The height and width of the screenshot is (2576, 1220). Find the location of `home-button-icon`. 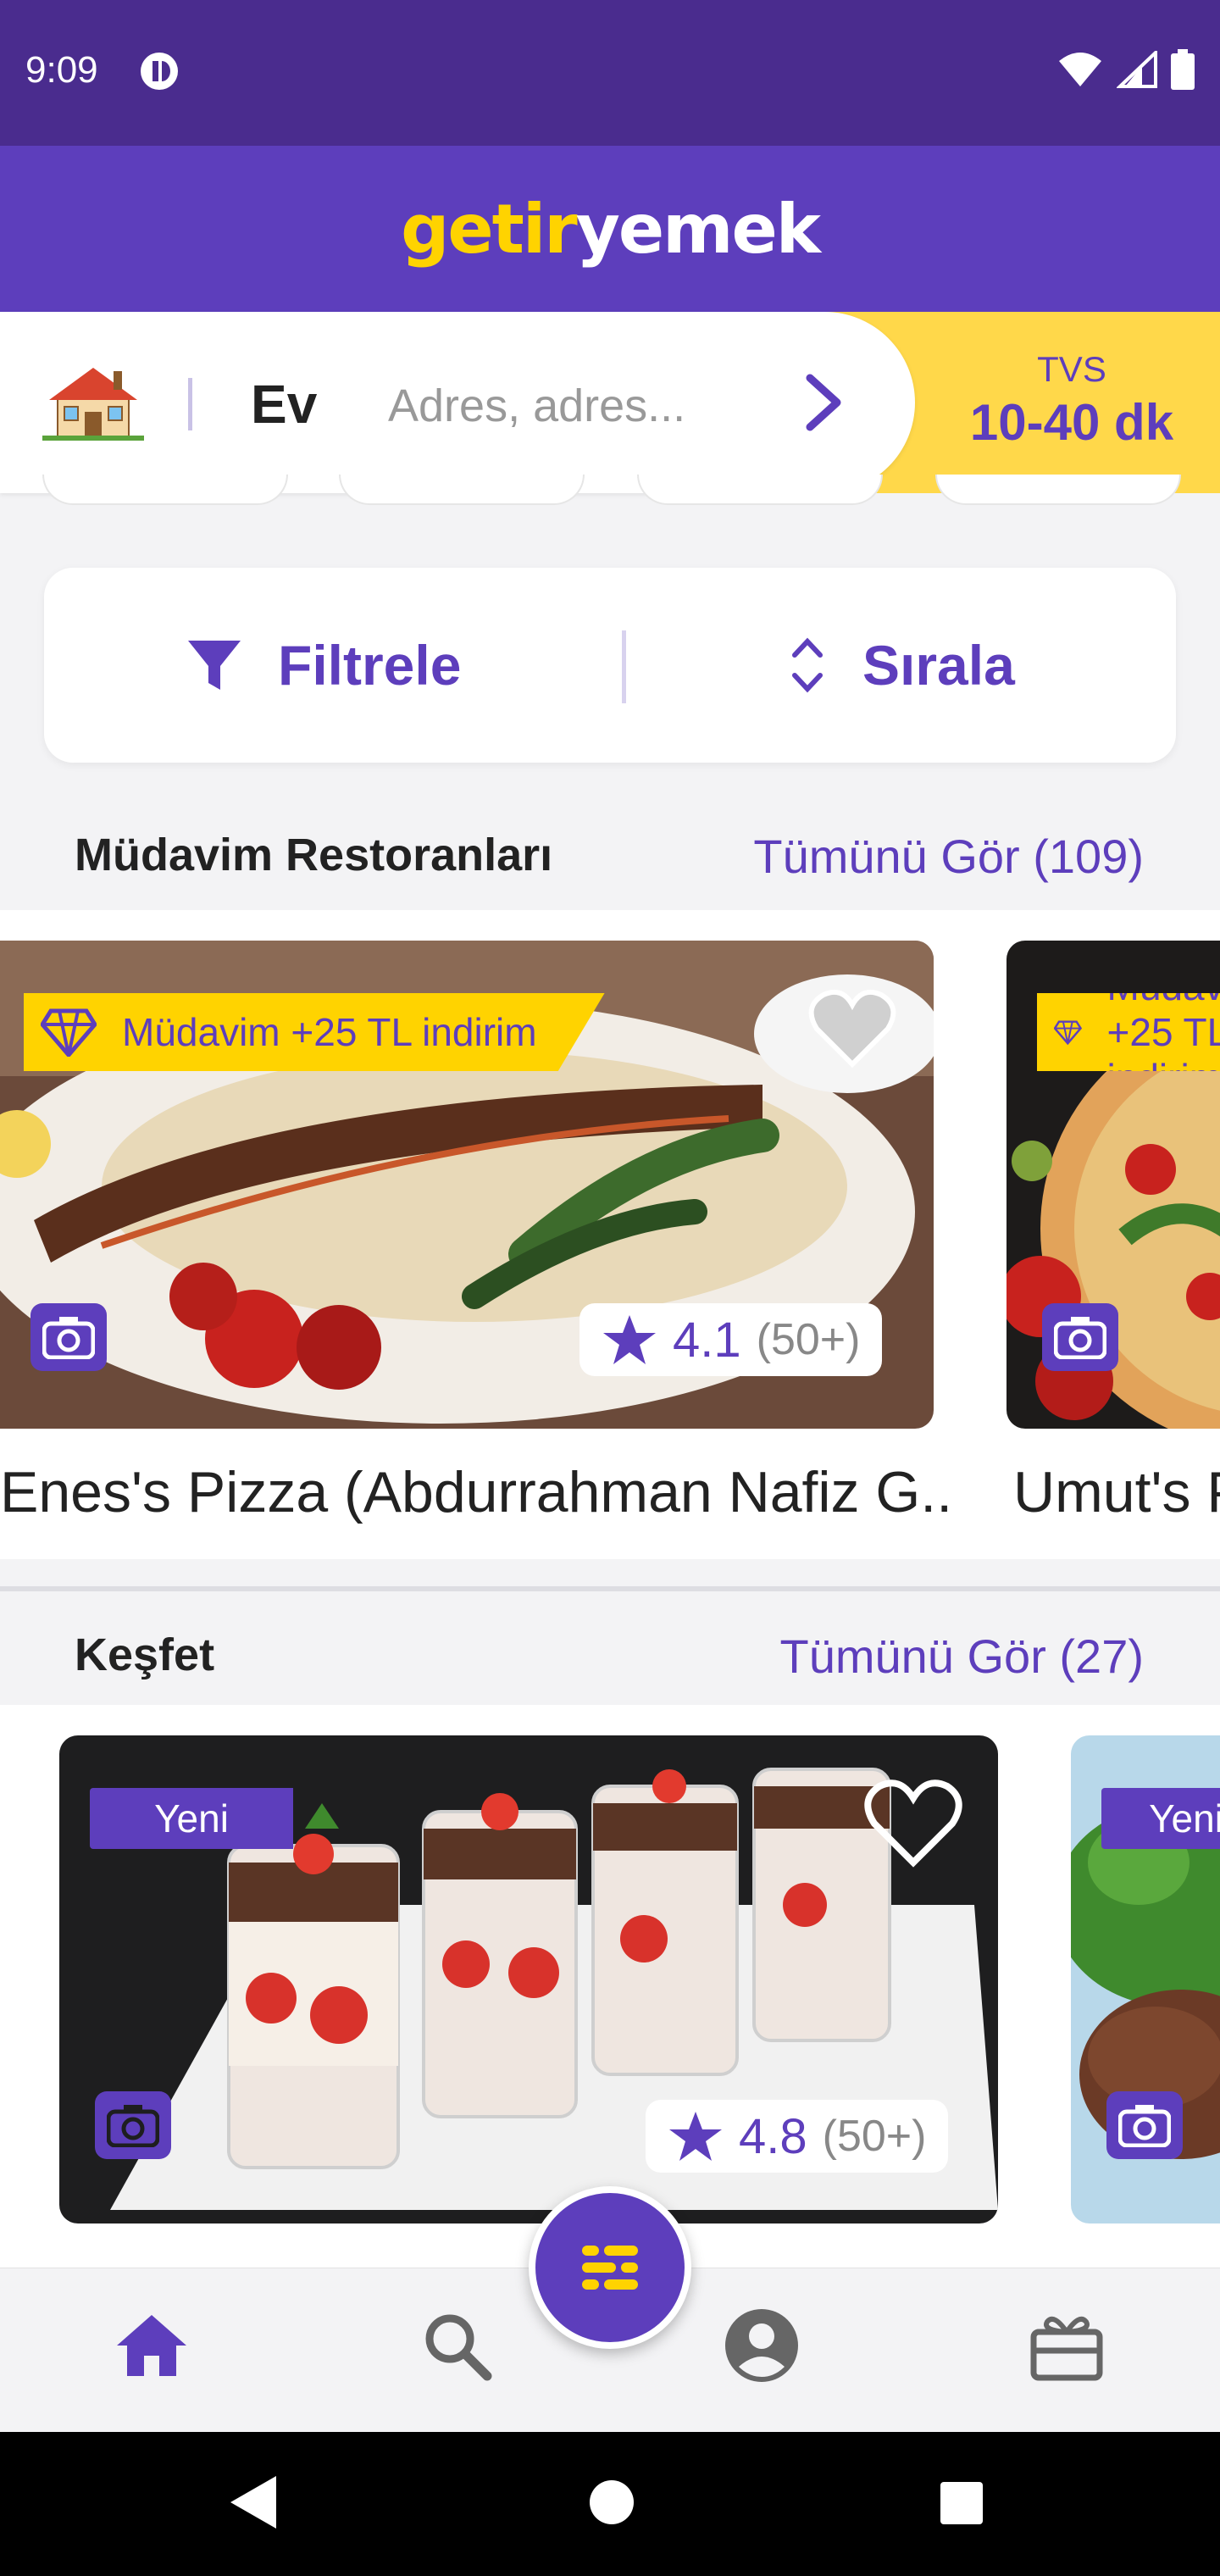

home-button-icon is located at coordinates (611, 2502).